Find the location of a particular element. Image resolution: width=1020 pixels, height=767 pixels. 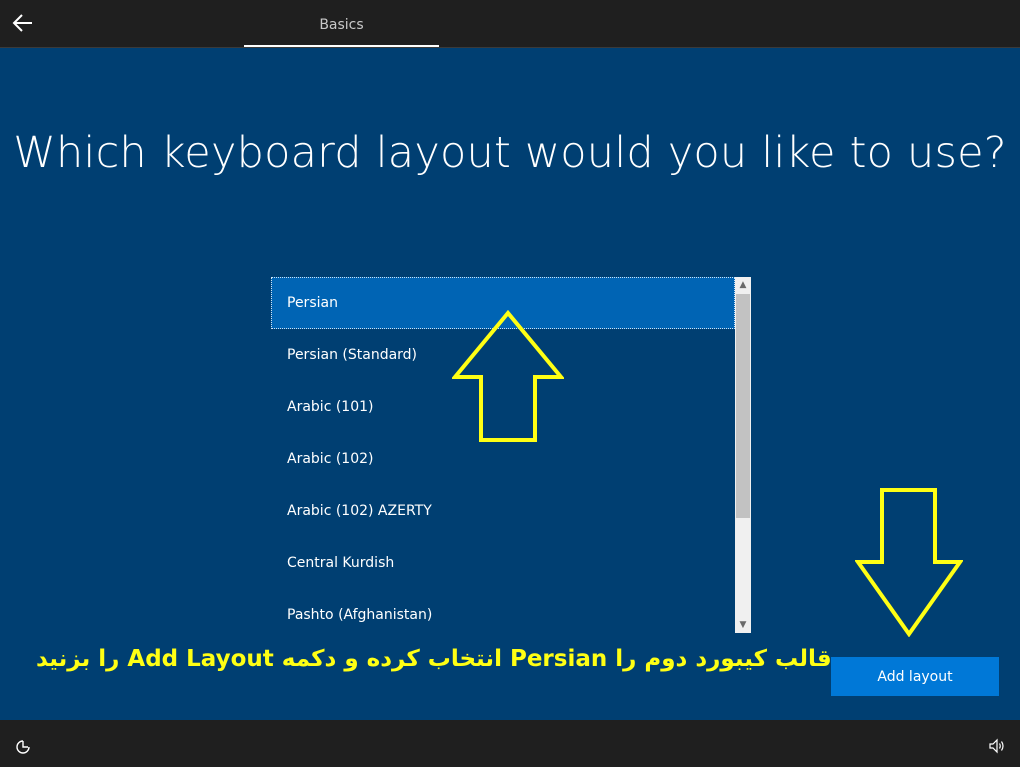

list-item: Central Kurdish is located at coordinates (503, 563).